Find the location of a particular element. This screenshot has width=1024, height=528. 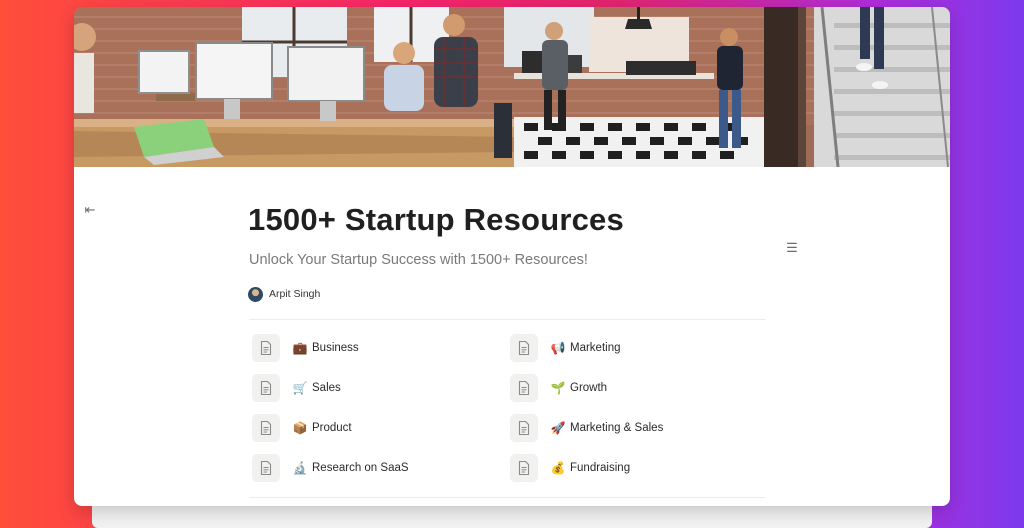

link-label: Growth is located at coordinates (589, 388).